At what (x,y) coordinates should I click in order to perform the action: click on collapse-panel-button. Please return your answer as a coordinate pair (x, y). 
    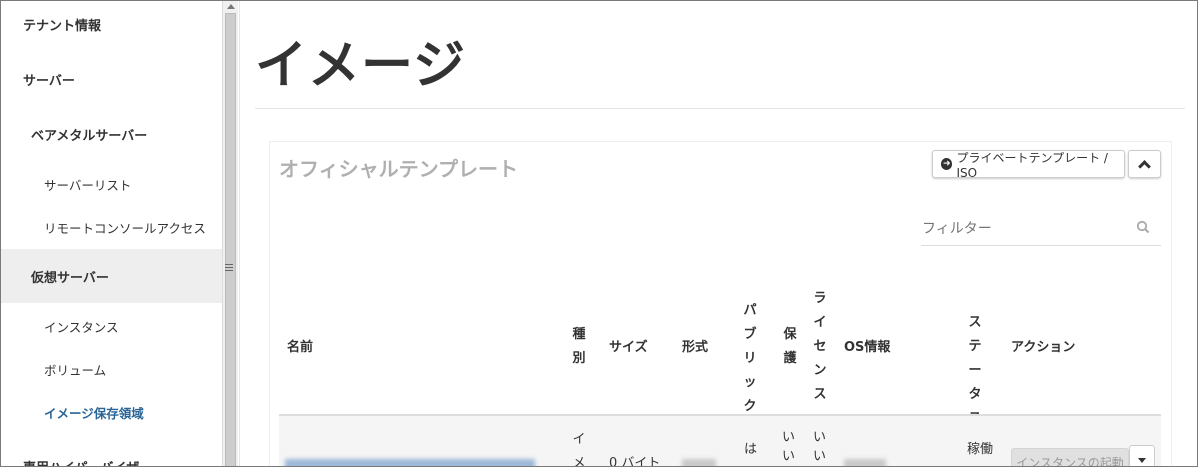
    Looking at the image, I should click on (1144, 164).